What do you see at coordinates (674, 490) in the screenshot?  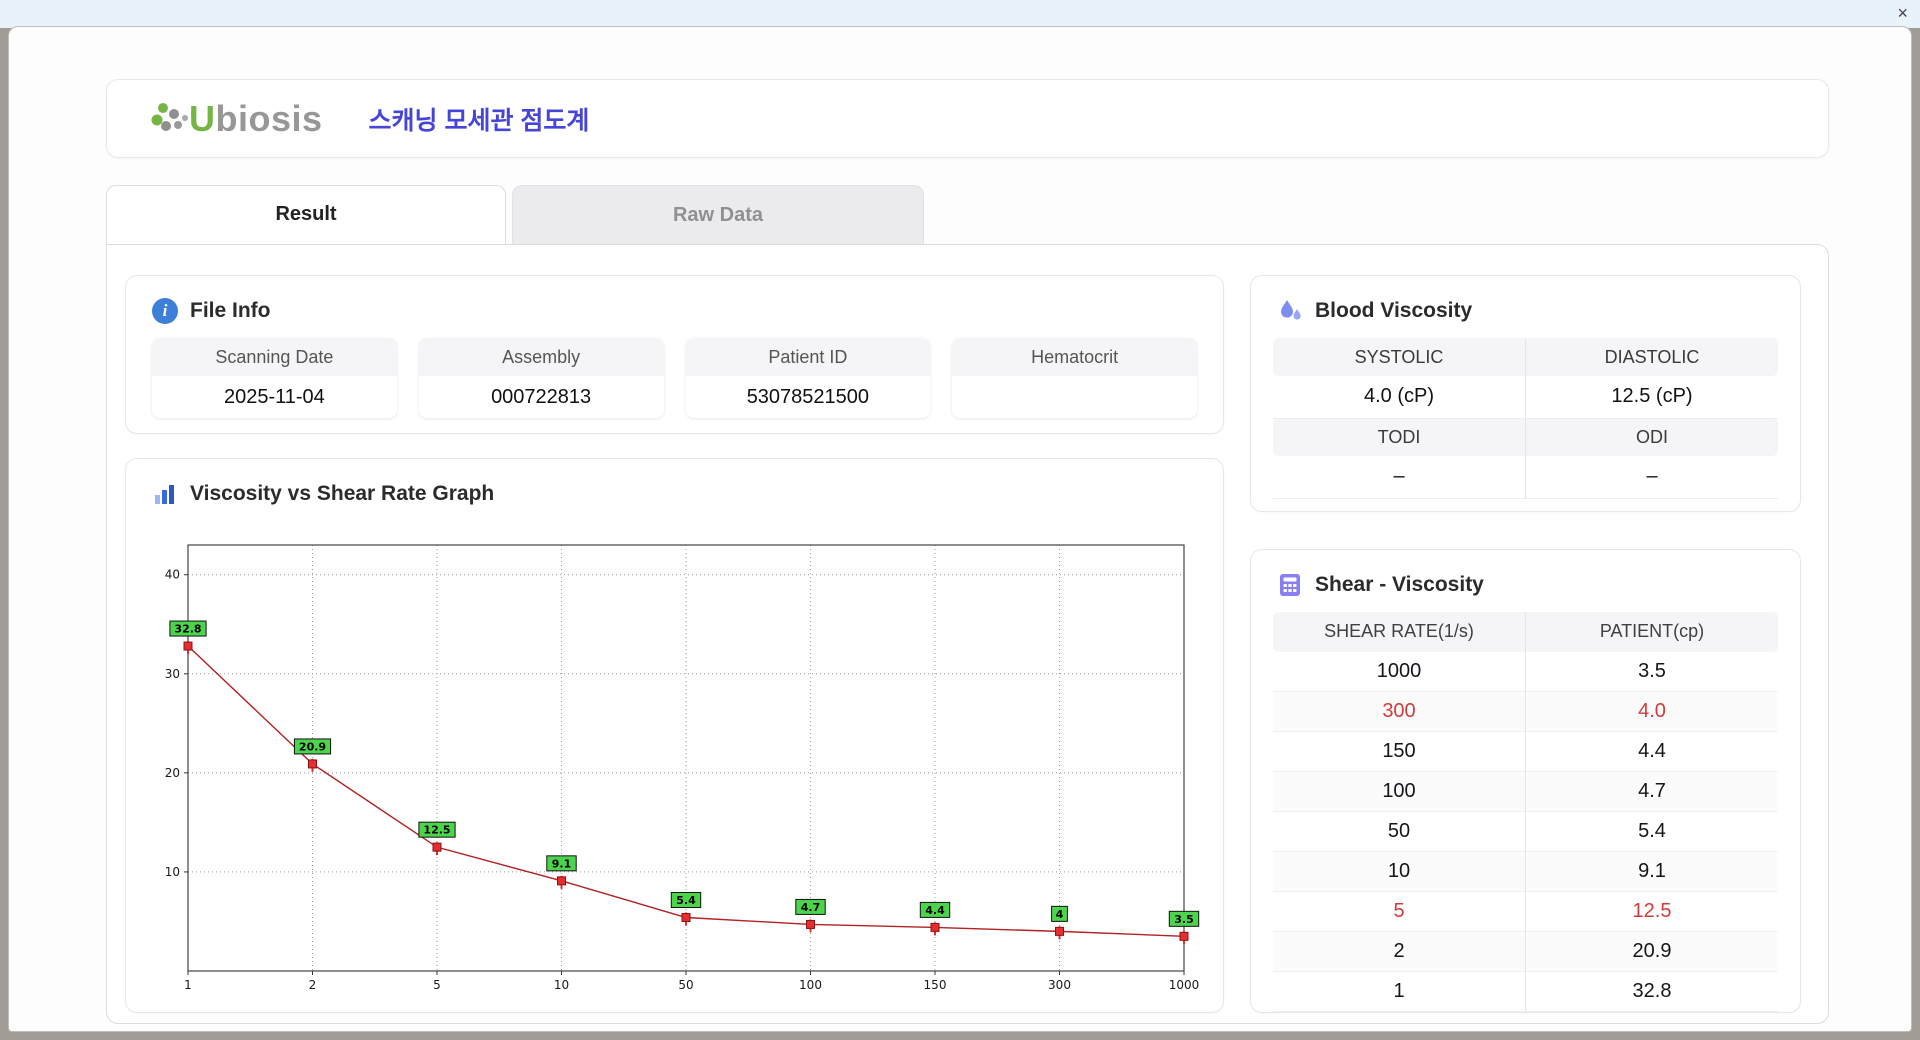 I see `graph-header: Viscosity vs Shear Rate Graph` at bounding box center [674, 490].